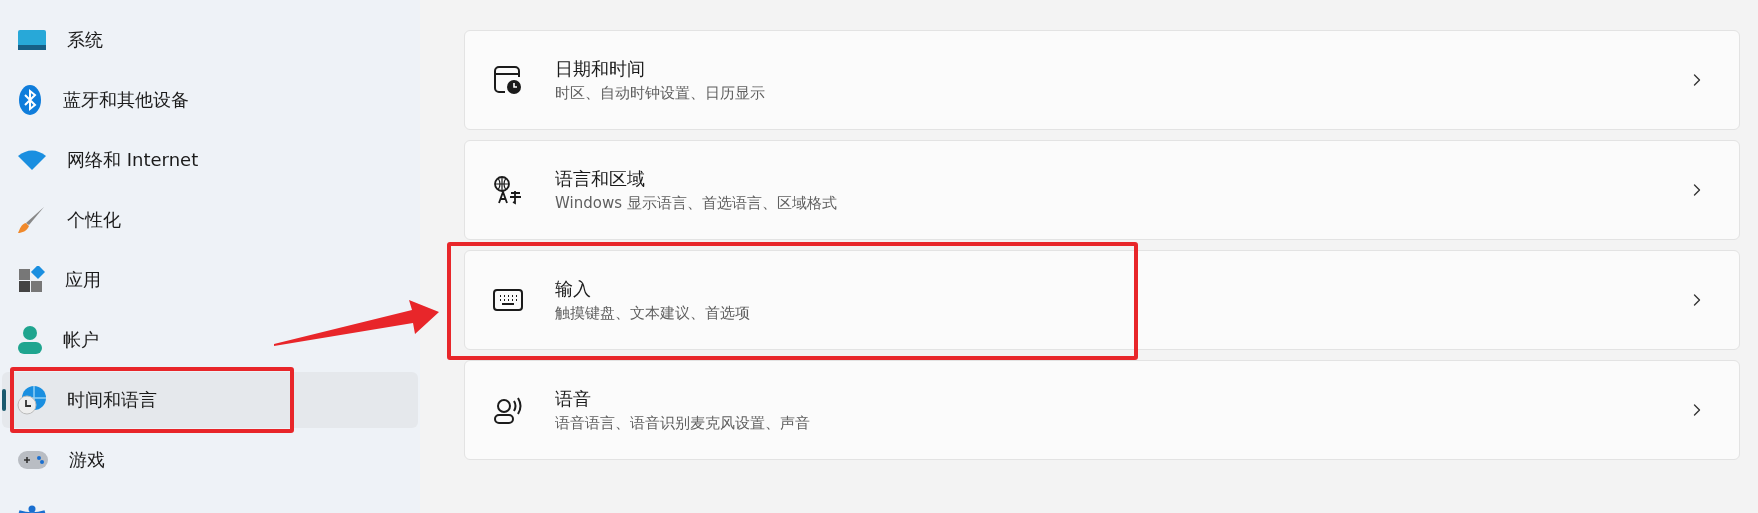 The image size is (1758, 513). Describe the element at coordinates (30, 340) in the screenshot. I see `person-icon` at that location.